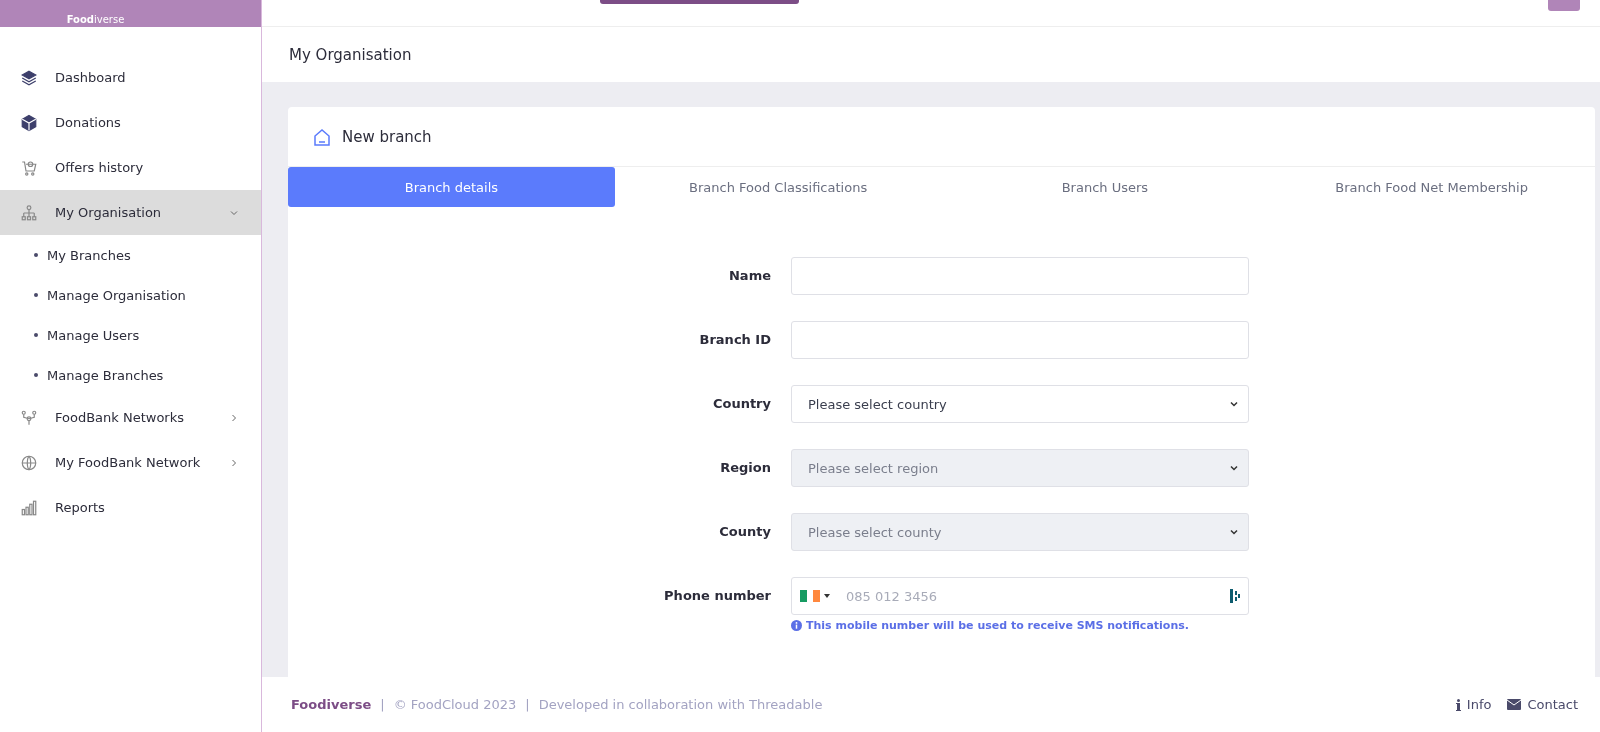 This screenshot has height=732, width=1600. Describe the element at coordinates (130, 375) in the screenshot. I see `sidebar-subitem: Manage Branches` at that location.